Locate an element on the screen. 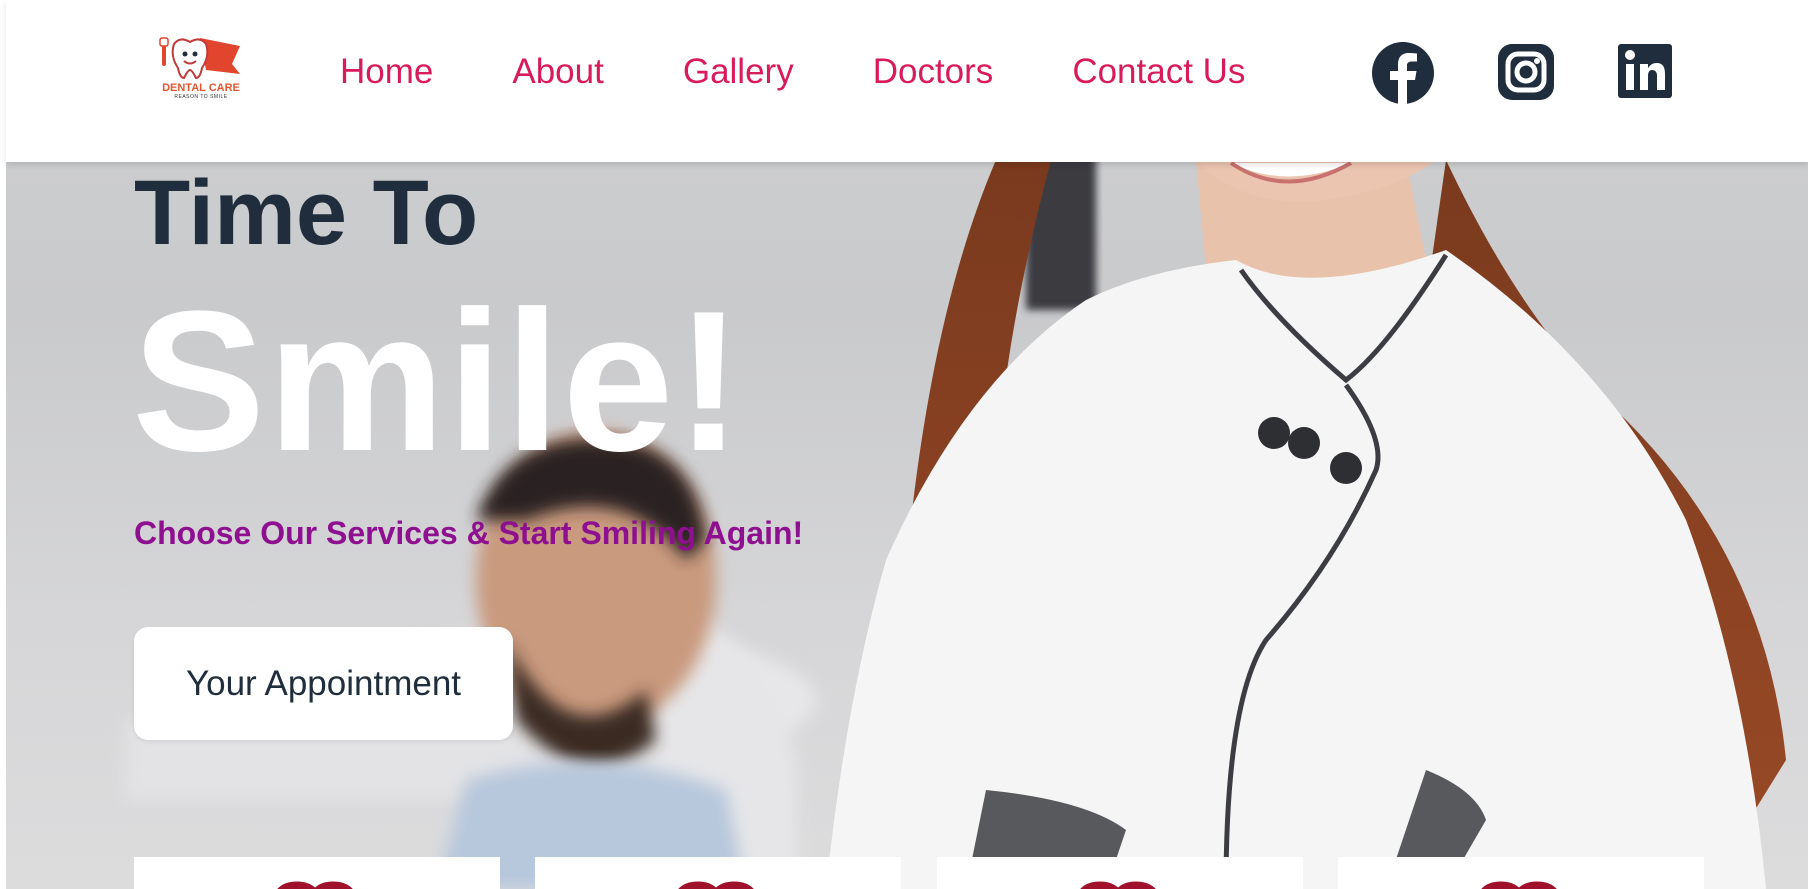 This screenshot has height=889, width=1808. linkedin-icon is located at coordinates (1645, 71).